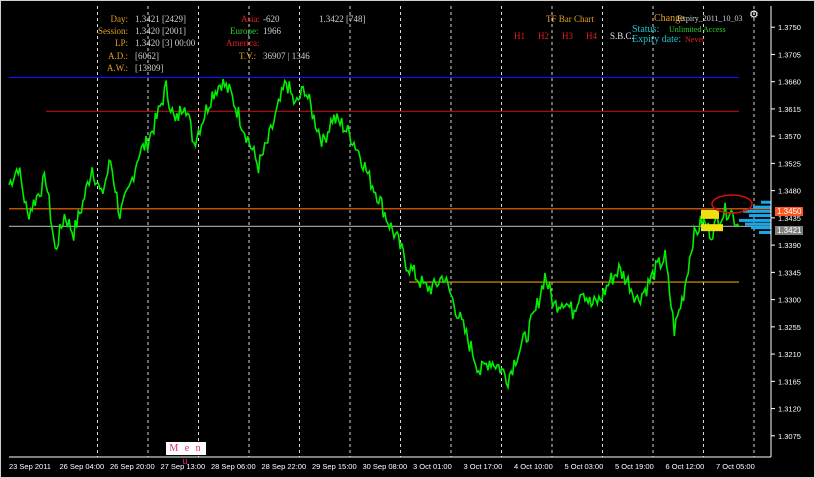  I want to click on y-tick-label: 1.3570, so click(789, 136).